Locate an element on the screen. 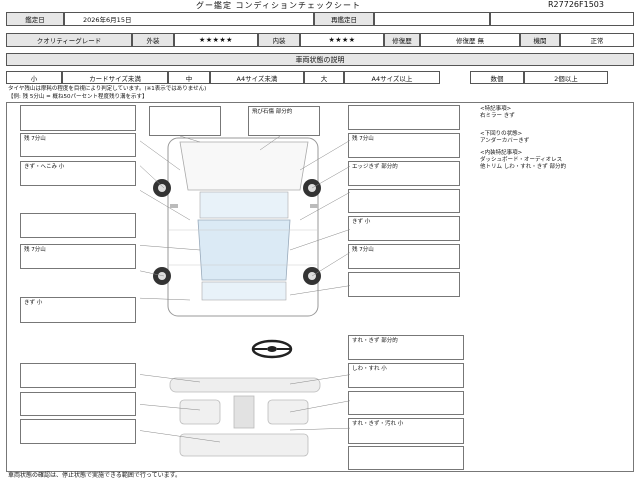  sheet-title: グー鑑定 コンディションチェックシート is located at coordinates (278, 5).